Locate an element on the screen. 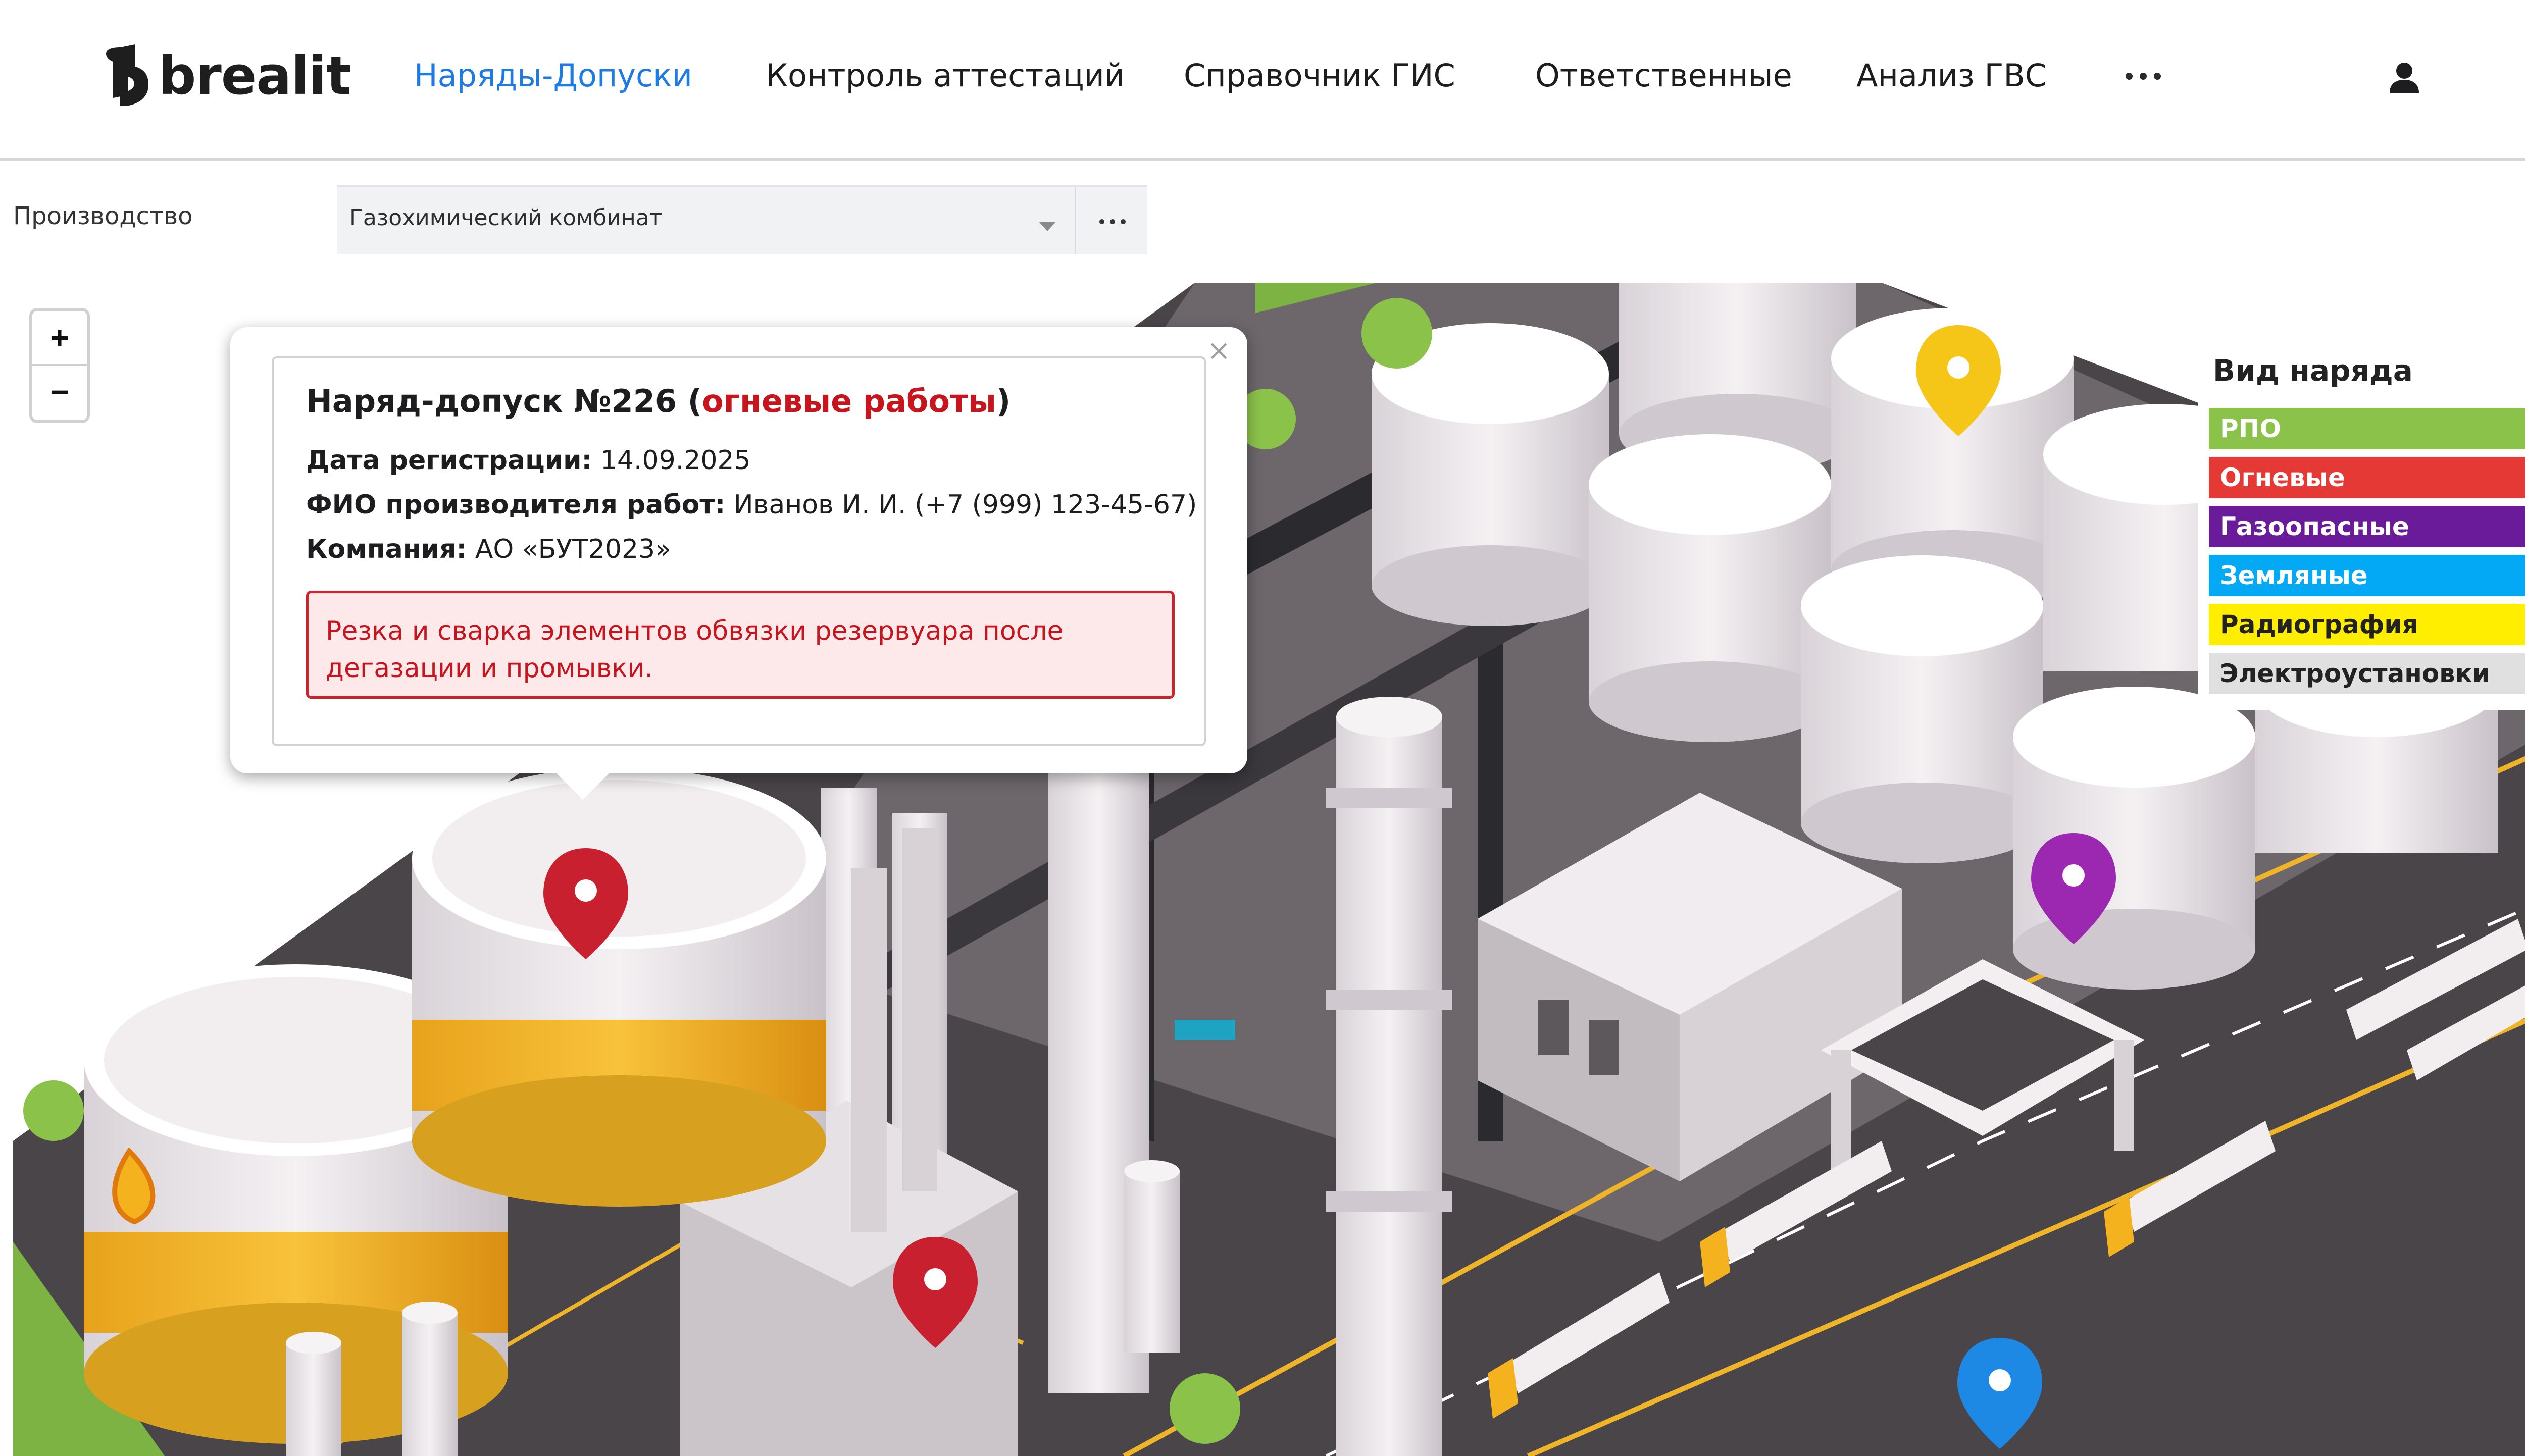  production-select-value: Газохимический комбинат is located at coordinates (506, 218).